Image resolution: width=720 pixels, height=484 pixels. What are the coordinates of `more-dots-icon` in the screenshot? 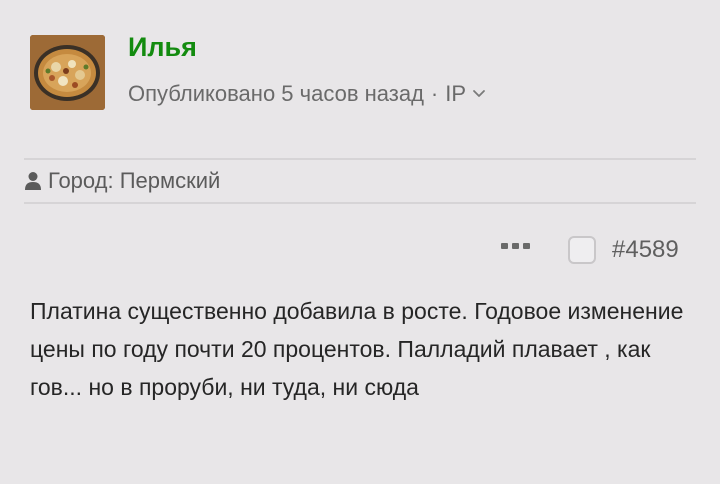 It's located at (516, 246).